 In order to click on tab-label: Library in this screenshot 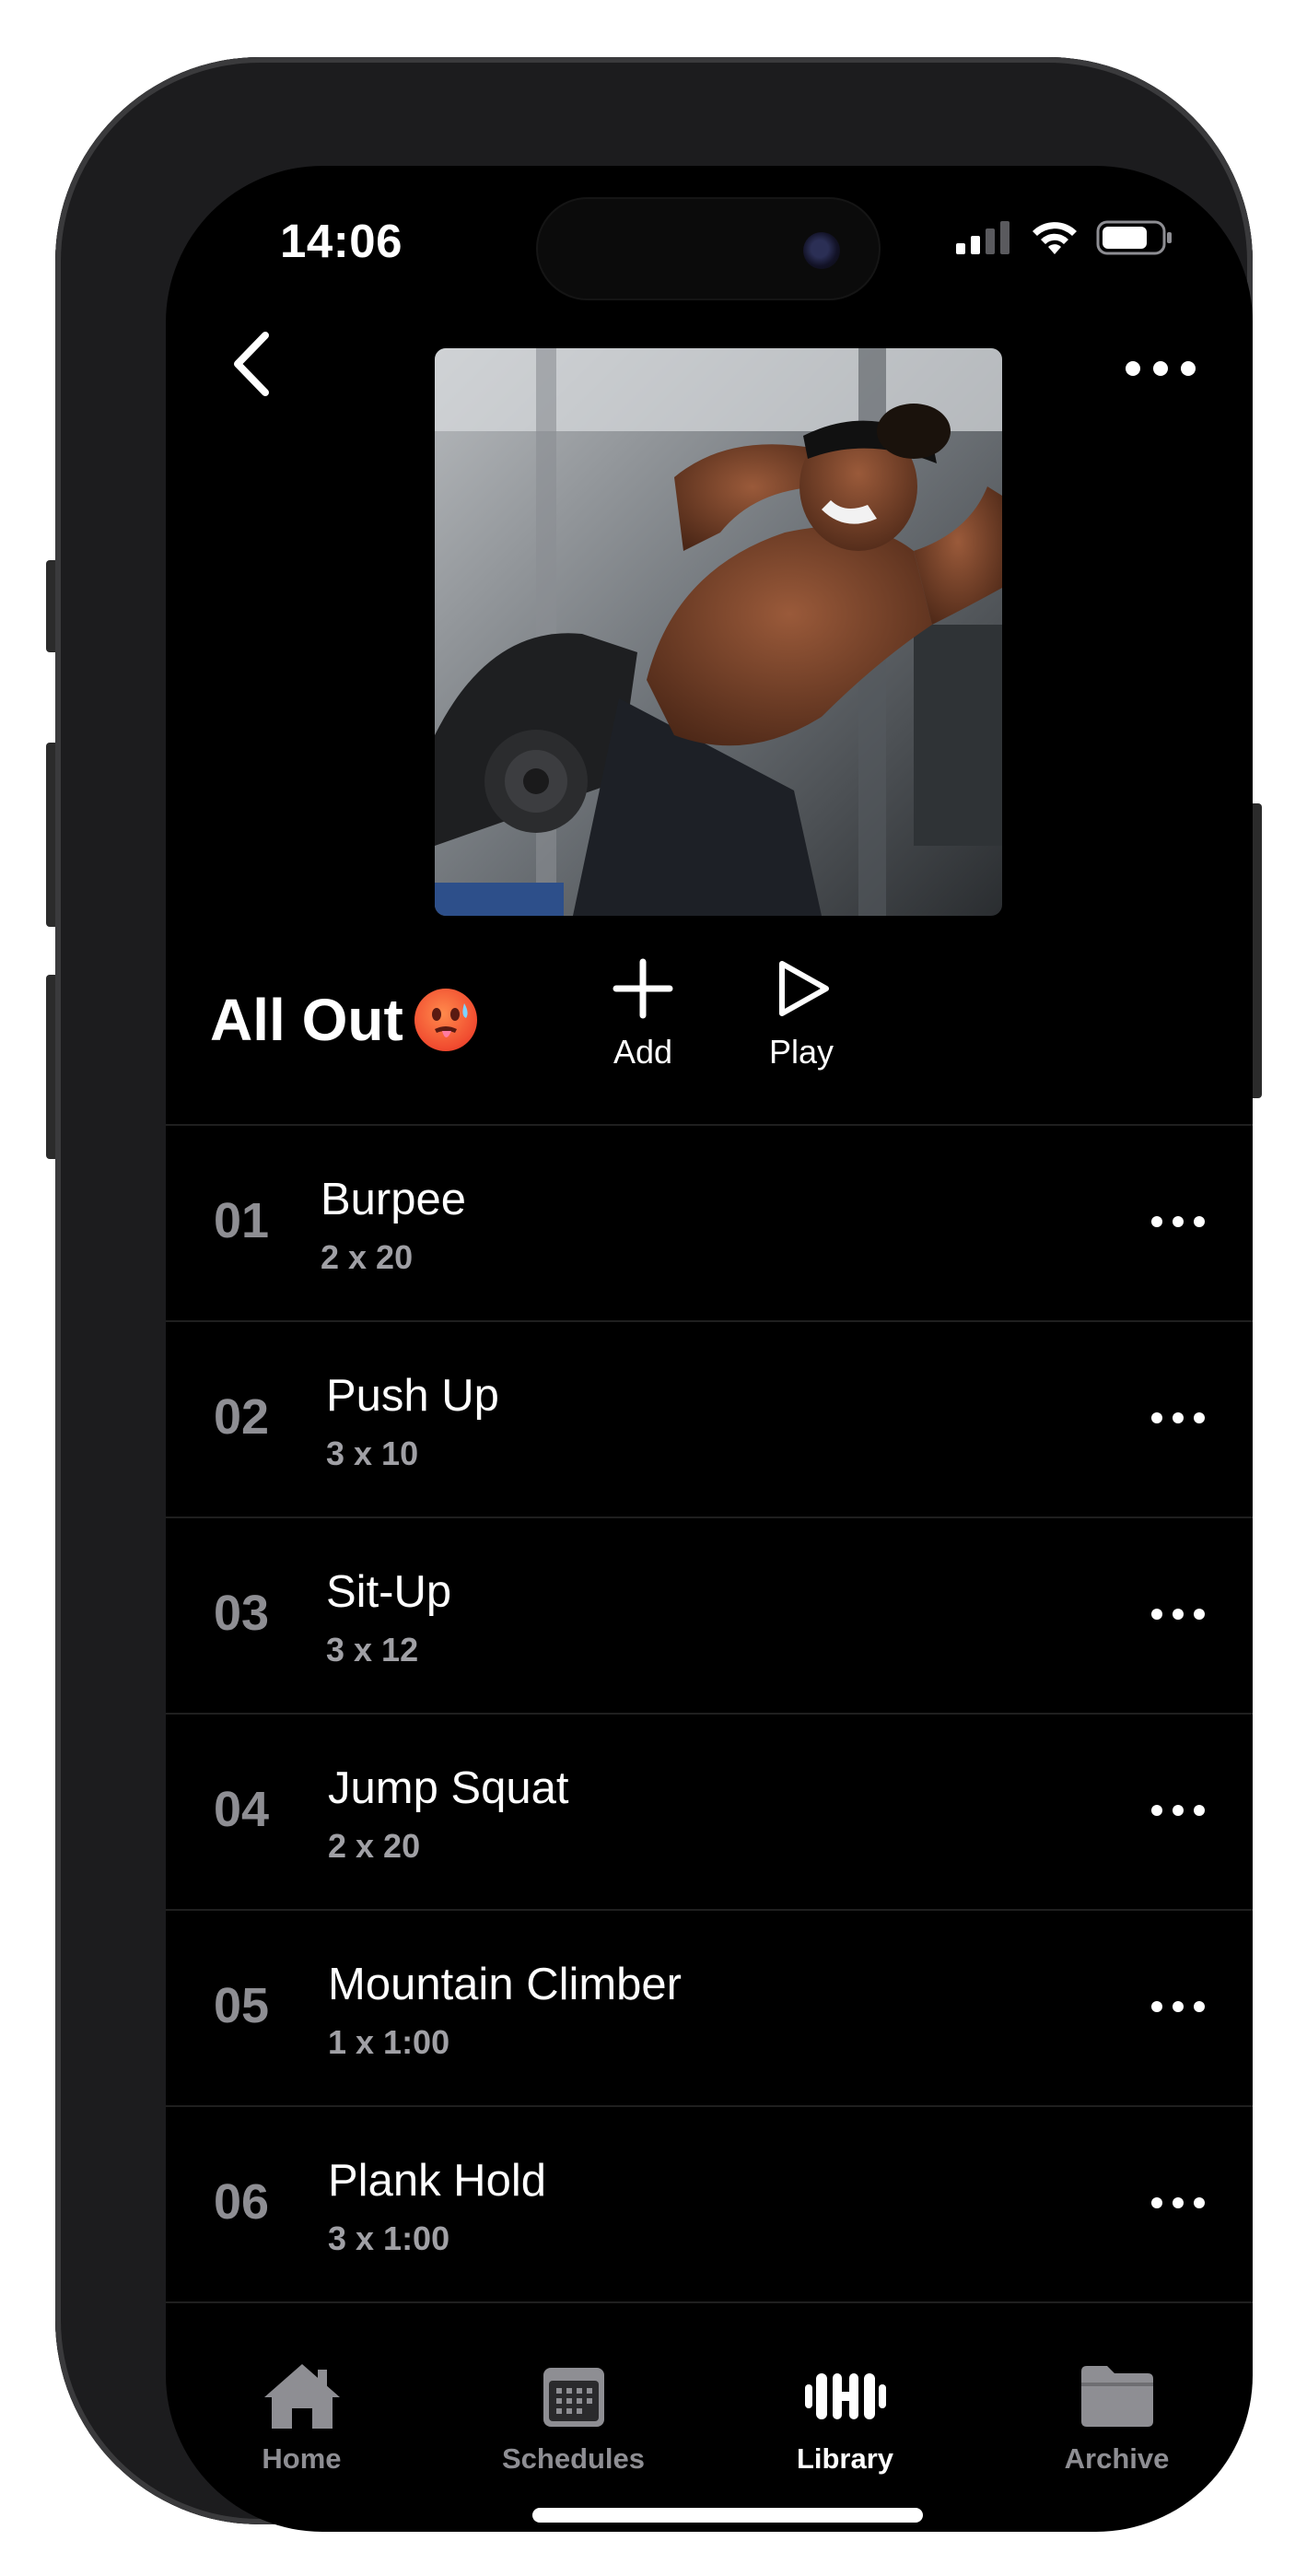, I will do `click(845, 2458)`.